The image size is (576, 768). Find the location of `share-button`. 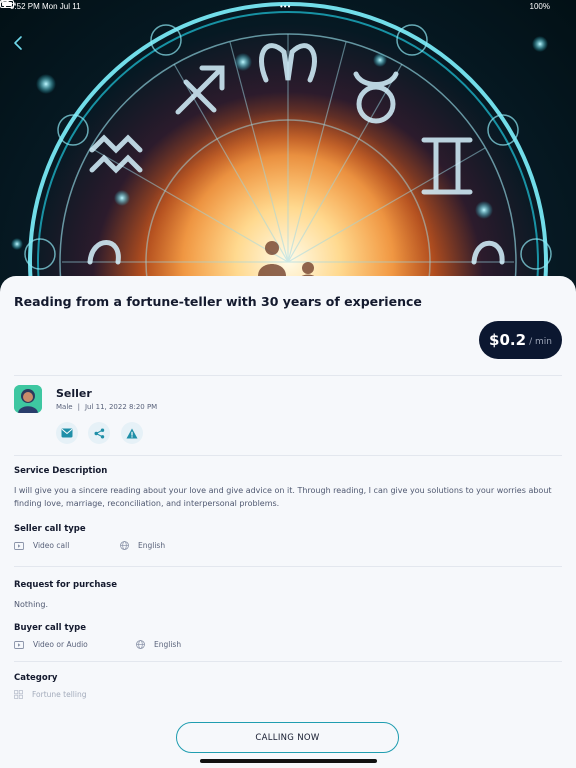

share-button is located at coordinates (99, 433).